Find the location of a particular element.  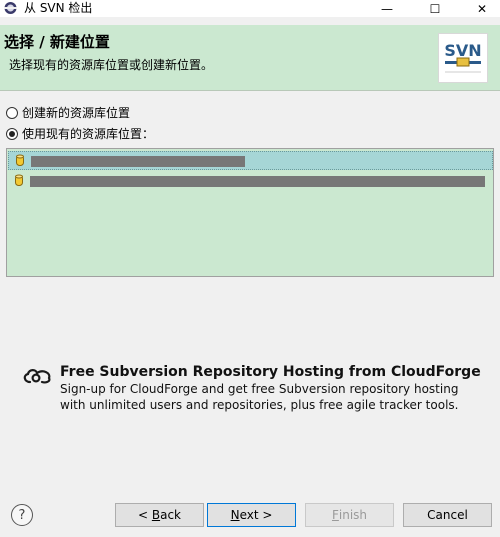

use-existing-radio is located at coordinates (12, 134).